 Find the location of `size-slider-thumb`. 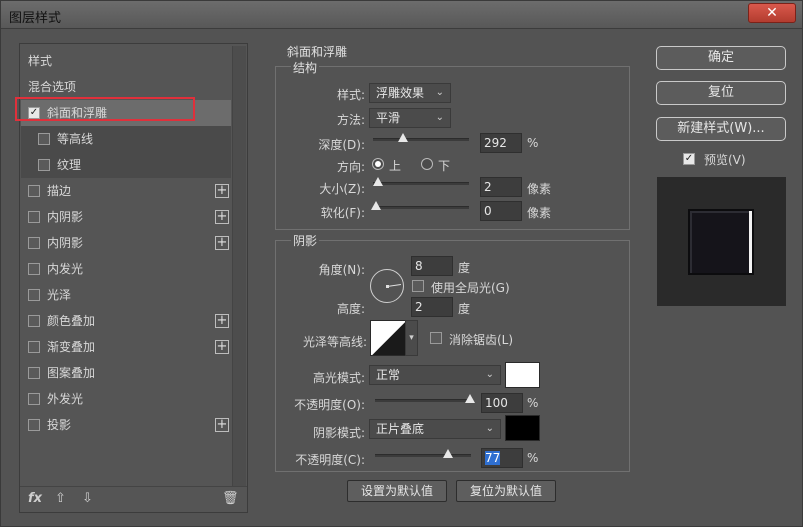

size-slider-thumb is located at coordinates (378, 181).